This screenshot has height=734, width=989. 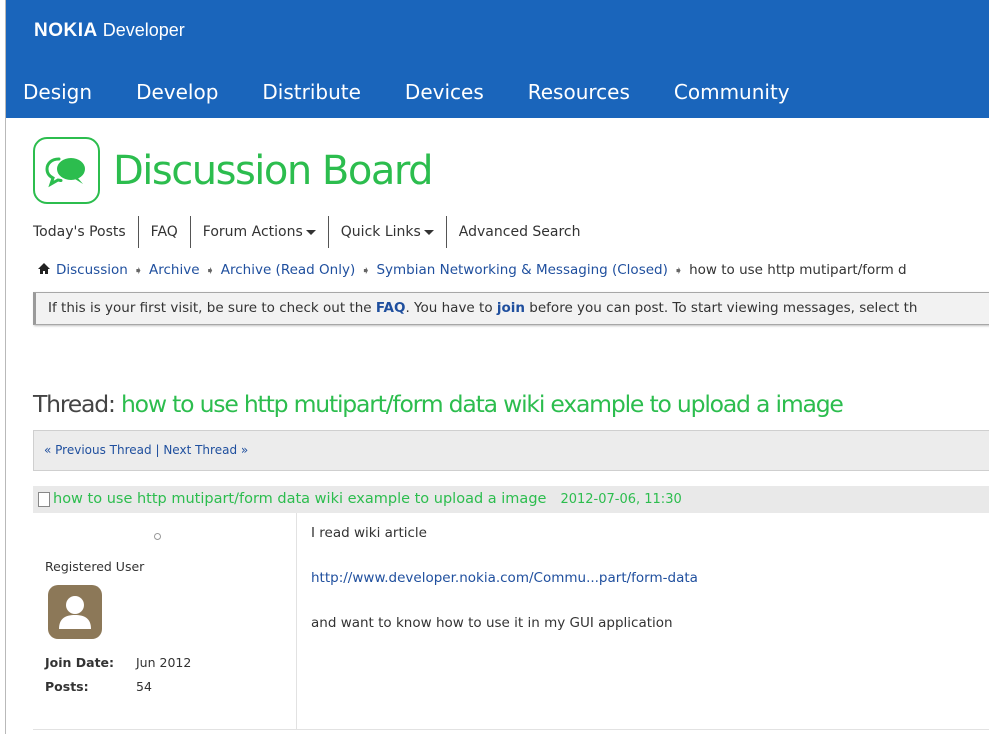 What do you see at coordinates (798, 270) in the screenshot?
I see `breadcrumb-current: how to use http mutipart/form d` at bounding box center [798, 270].